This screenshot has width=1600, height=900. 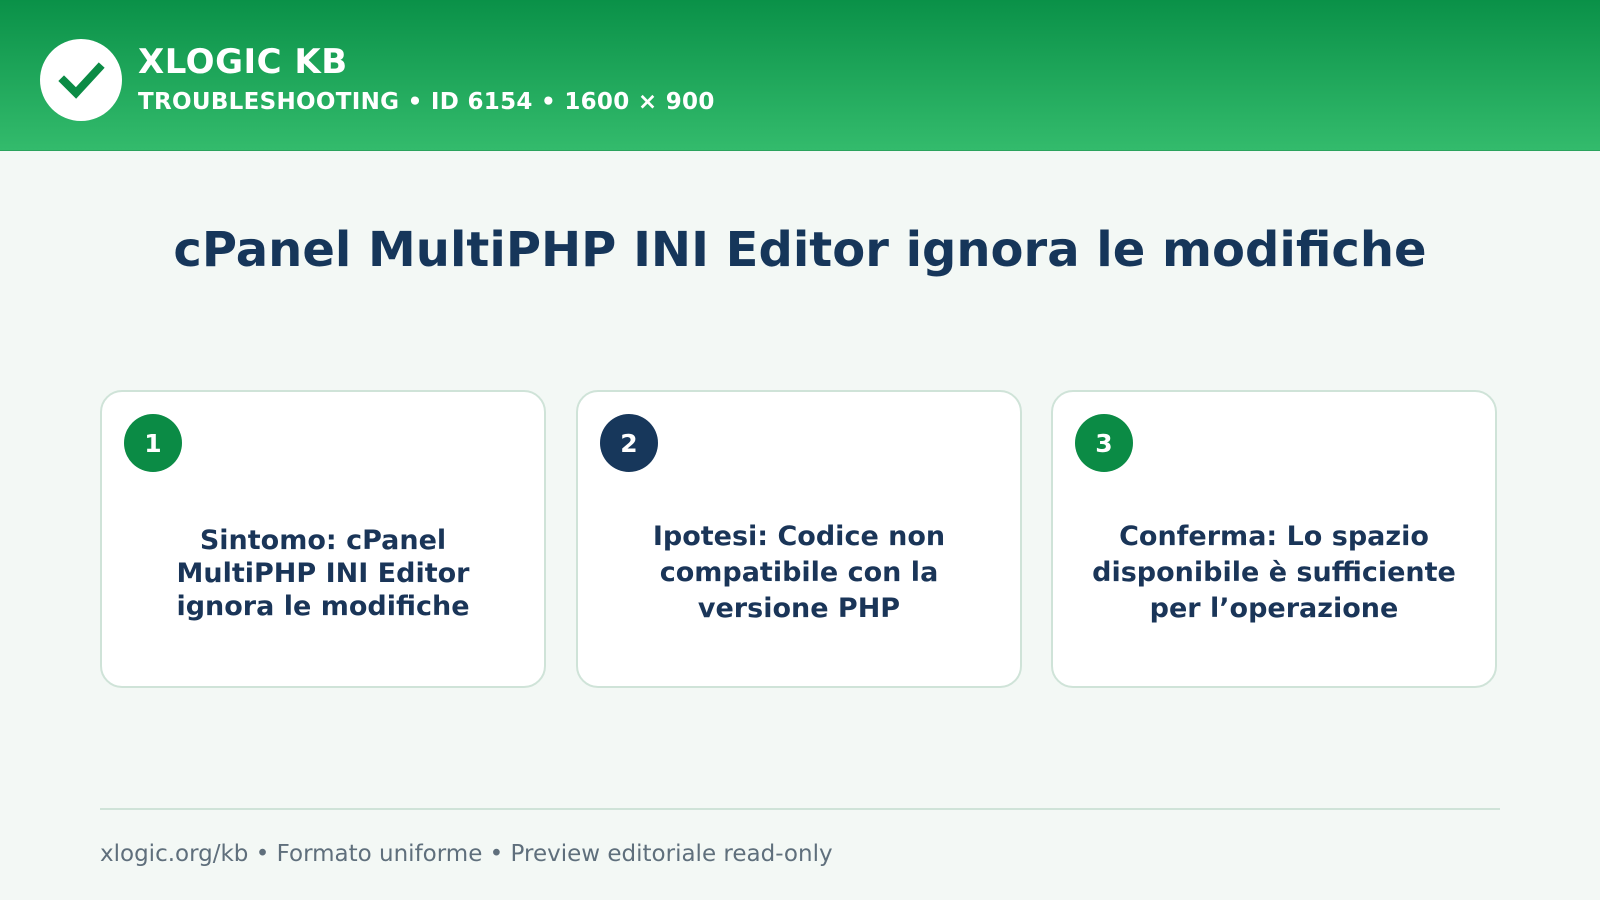 What do you see at coordinates (153, 443) in the screenshot?
I see `step-badge-1: 1` at bounding box center [153, 443].